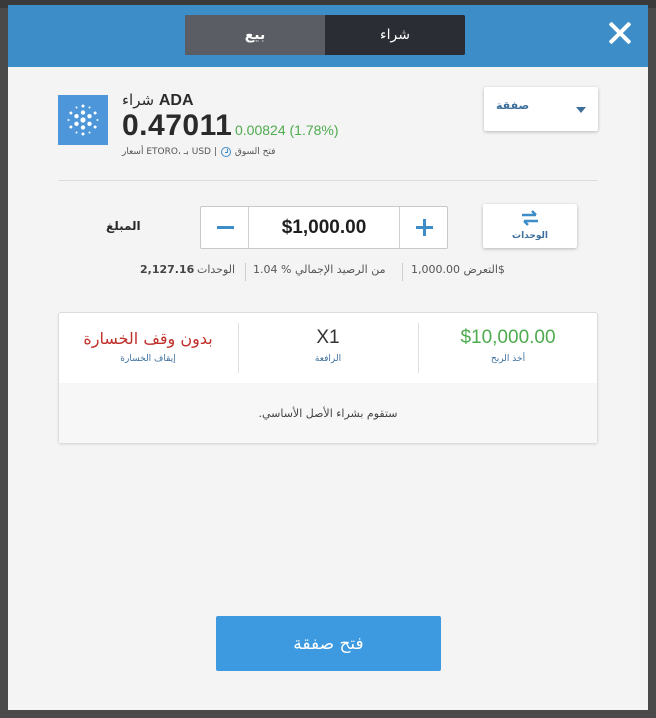 The height and width of the screenshot is (718, 656). What do you see at coordinates (176, 100) in the screenshot?
I see `asset-symbol: ADA` at bounding box center [176, 100].